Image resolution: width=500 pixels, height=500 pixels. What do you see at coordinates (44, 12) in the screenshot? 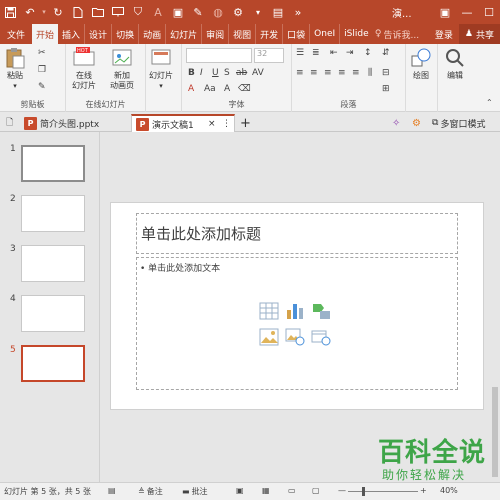
I see `undo-dropdown-icon: ▾` at bounding box center [44, 12].